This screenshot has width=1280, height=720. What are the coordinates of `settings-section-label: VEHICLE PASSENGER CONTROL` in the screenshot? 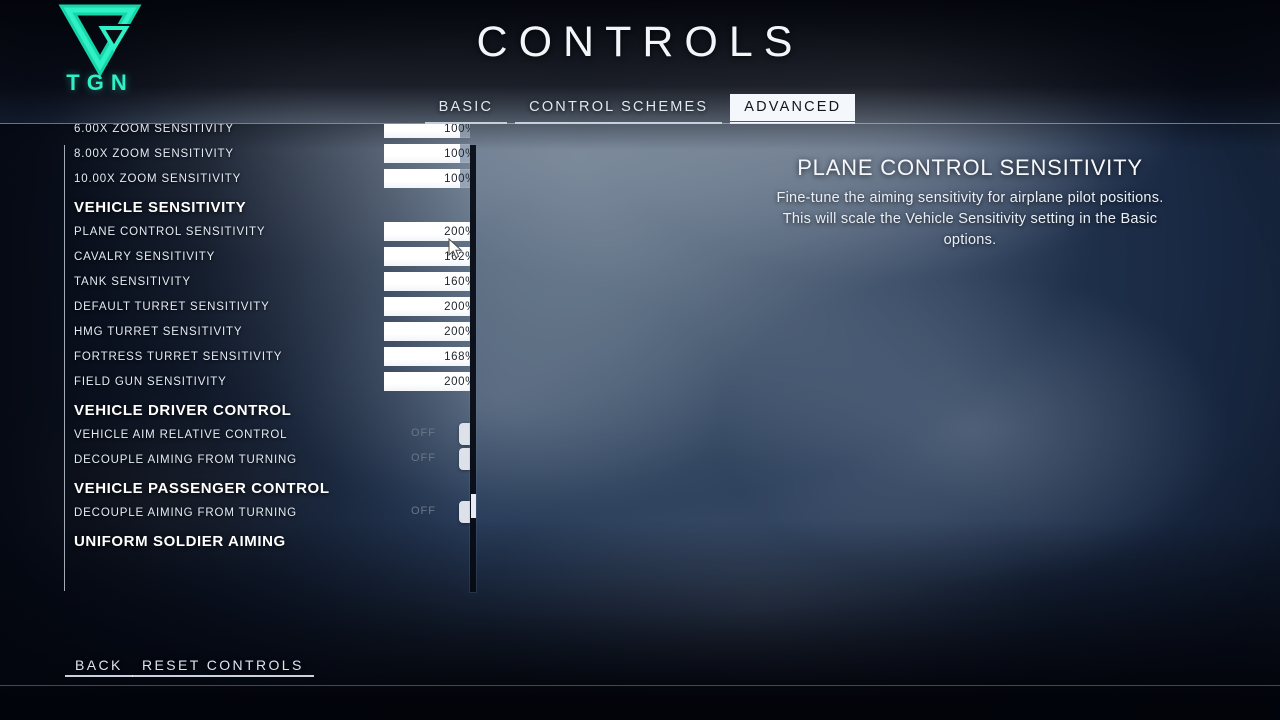 It's located at (202, 488).